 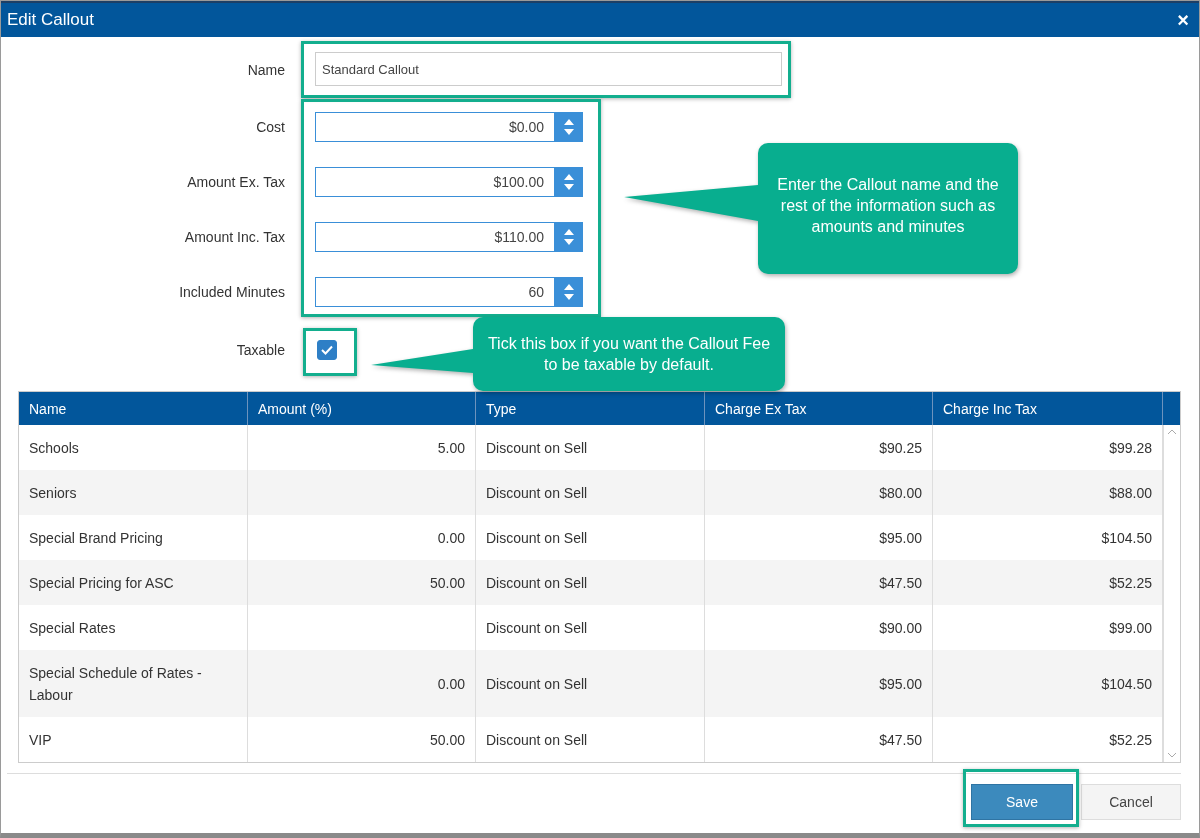 I want to click on table-cell-text: $90.25, so click(x=900, y=448).